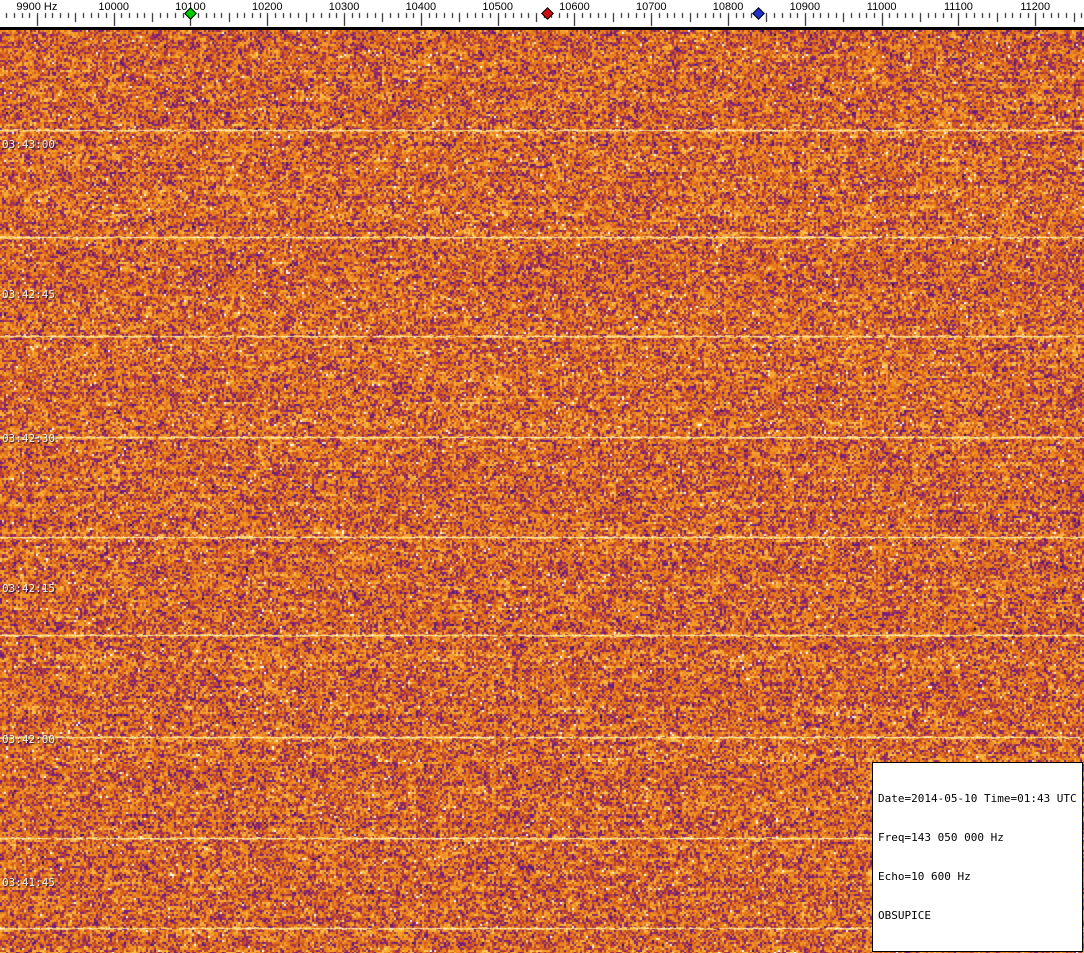  What do you see at coordinates (728, 7) in the screenshot?
I see `freq-label: 10800` at bounding box center [728, 7].